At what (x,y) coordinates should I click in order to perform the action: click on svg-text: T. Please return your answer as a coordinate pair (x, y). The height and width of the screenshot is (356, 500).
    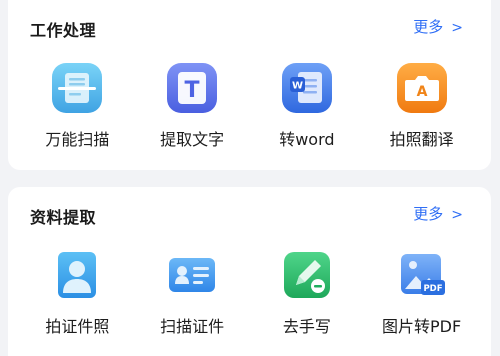
    Looking at the image, I should click on (192, 90).